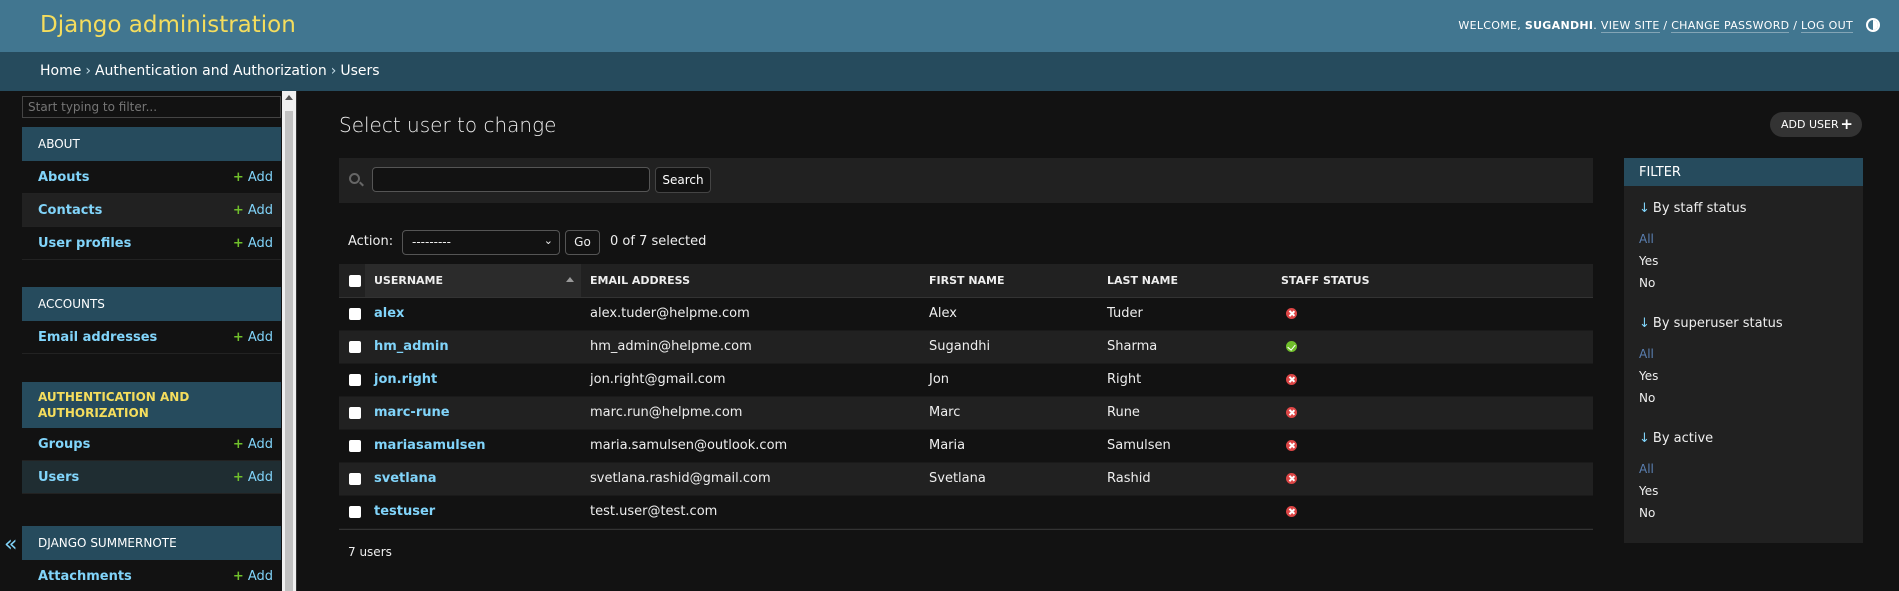 The width and height of the screenshot is (1899, 591). What do you see at coordinates (70, 210) in the screenshot?
I see `sidebar-item-contacts-link: Contacts` at bounding box center [70, 210].